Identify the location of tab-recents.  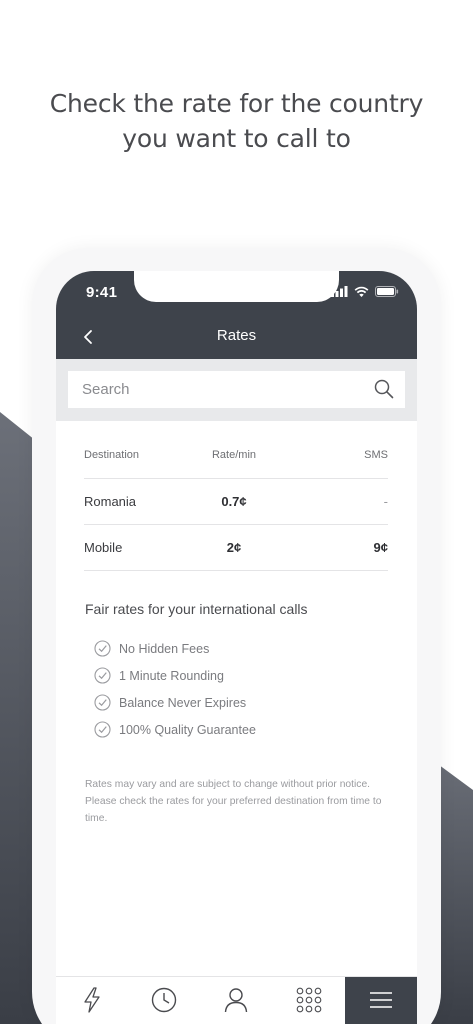
(164, 1000).